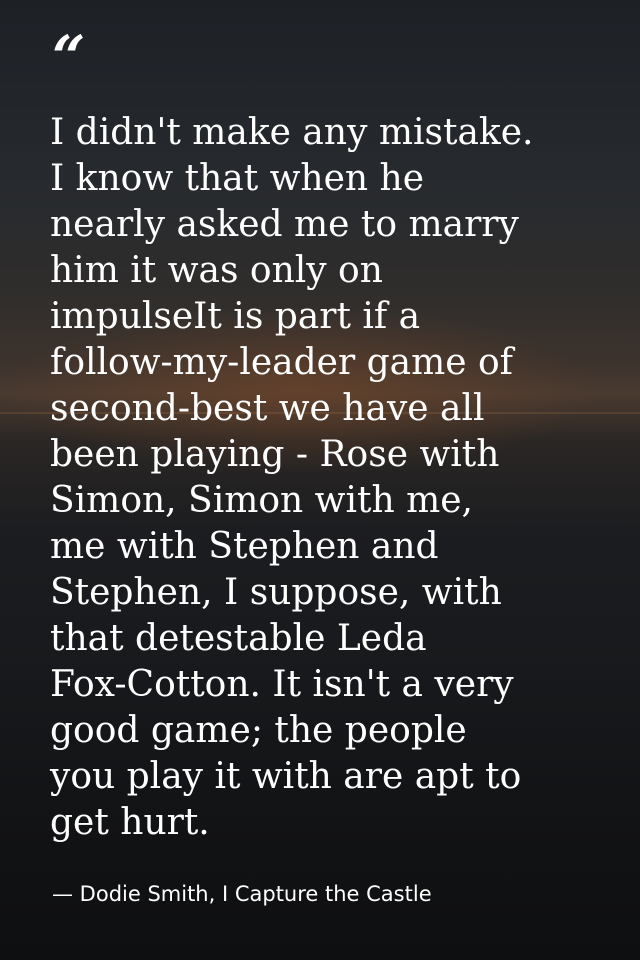 The height and width of the screenshot is (960, 640). I want to click on quote-attribution: — Dodie Smith, I Capture the Castle, so click(242, 894).